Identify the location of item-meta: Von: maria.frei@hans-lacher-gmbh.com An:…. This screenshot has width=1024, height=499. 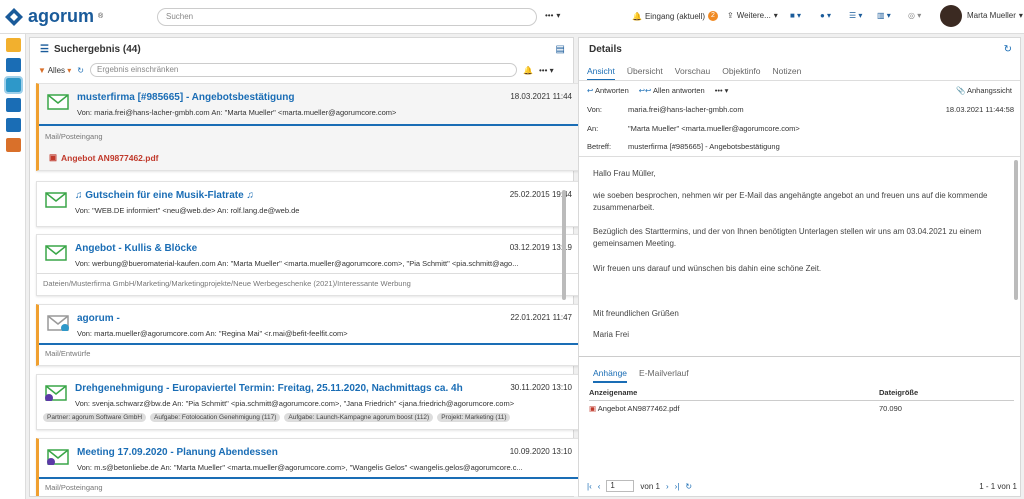
(237, 112).